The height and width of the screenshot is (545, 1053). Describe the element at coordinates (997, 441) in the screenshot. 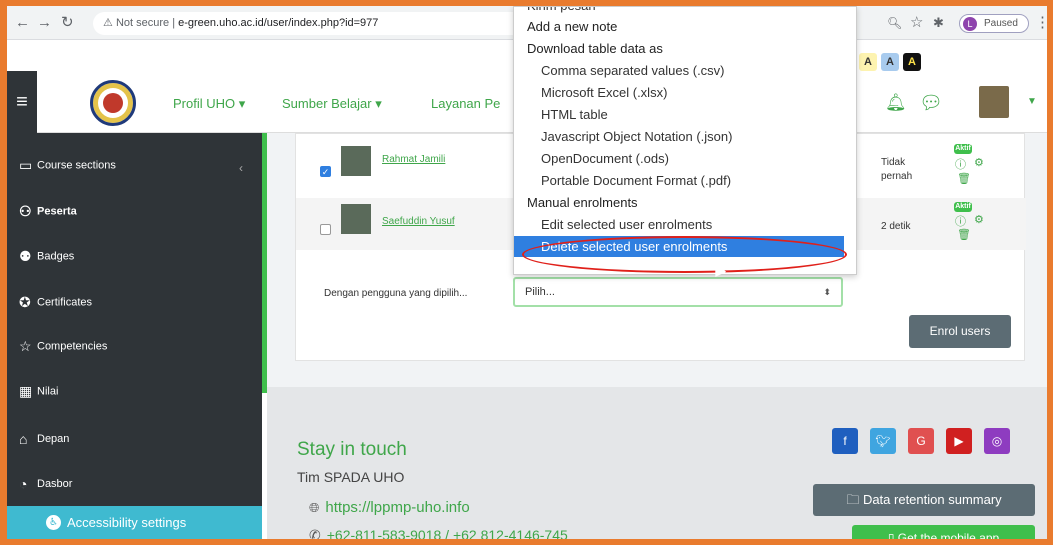

I see `instagram-icon: ◎` at that location.